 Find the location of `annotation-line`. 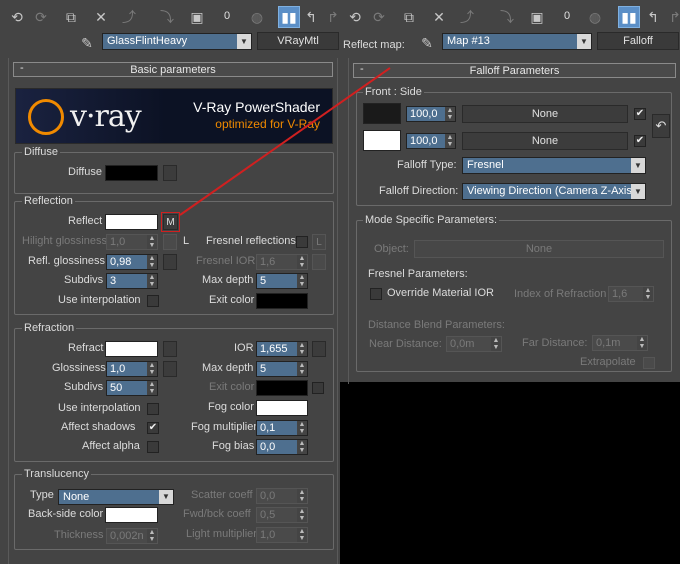

annotation-line is located at coordinates (285, 141).